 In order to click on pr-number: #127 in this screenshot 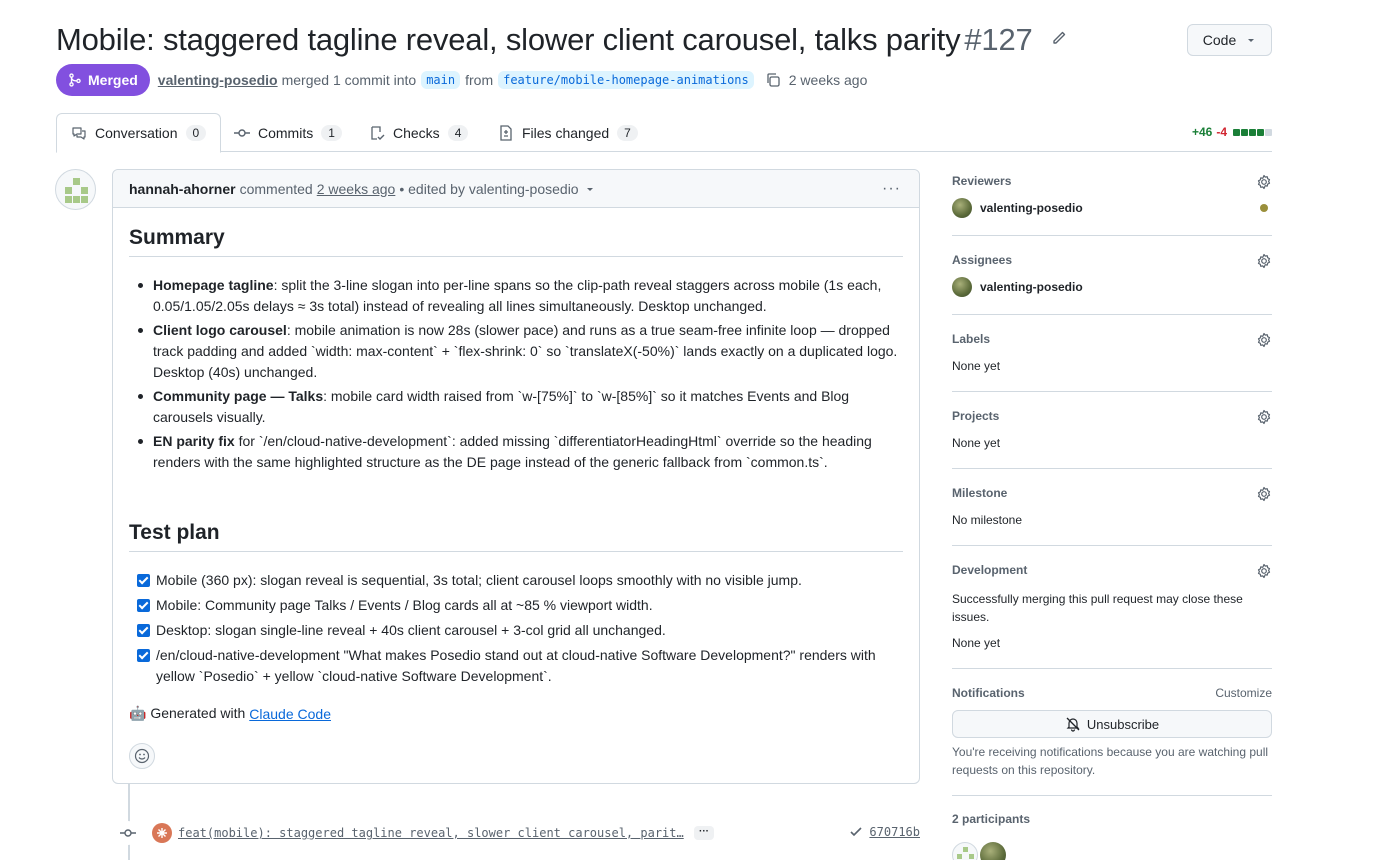, I will do `click(998, 39)`.